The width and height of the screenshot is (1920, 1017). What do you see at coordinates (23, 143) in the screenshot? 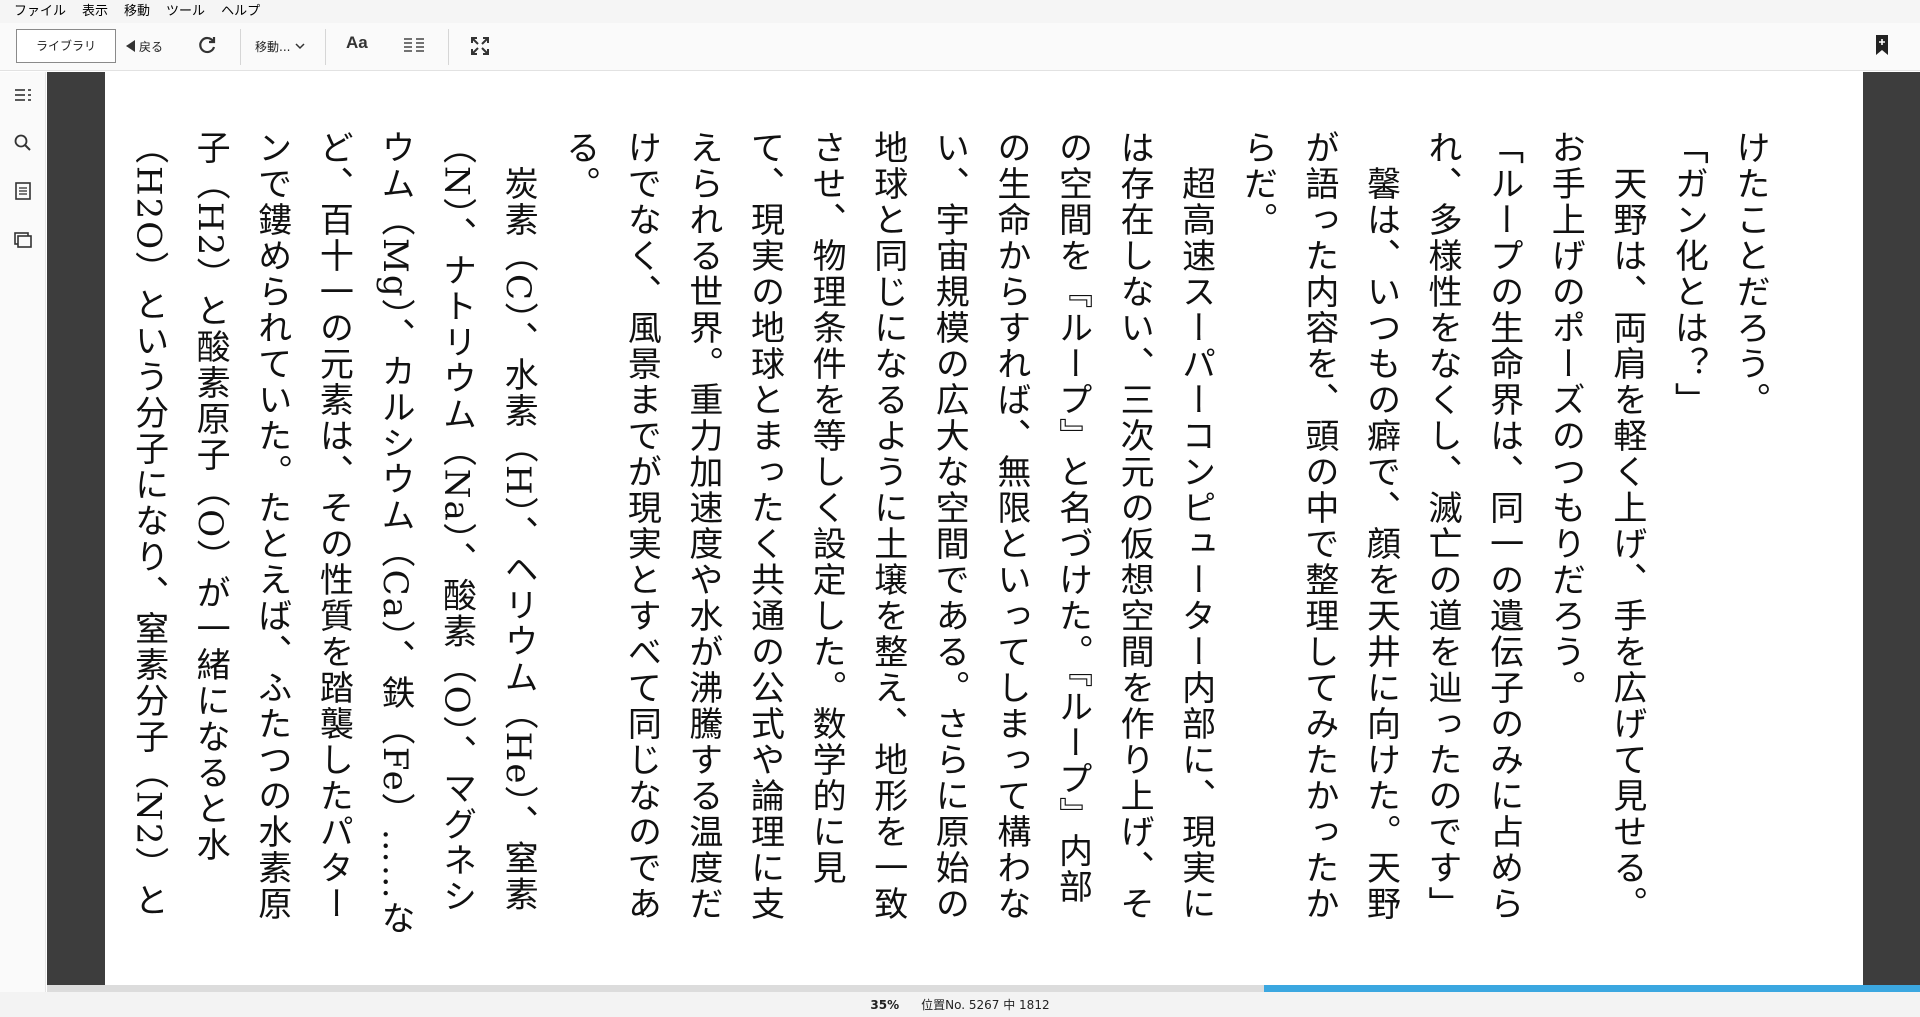
I see `search-icon` at bounding box center [23, 143].